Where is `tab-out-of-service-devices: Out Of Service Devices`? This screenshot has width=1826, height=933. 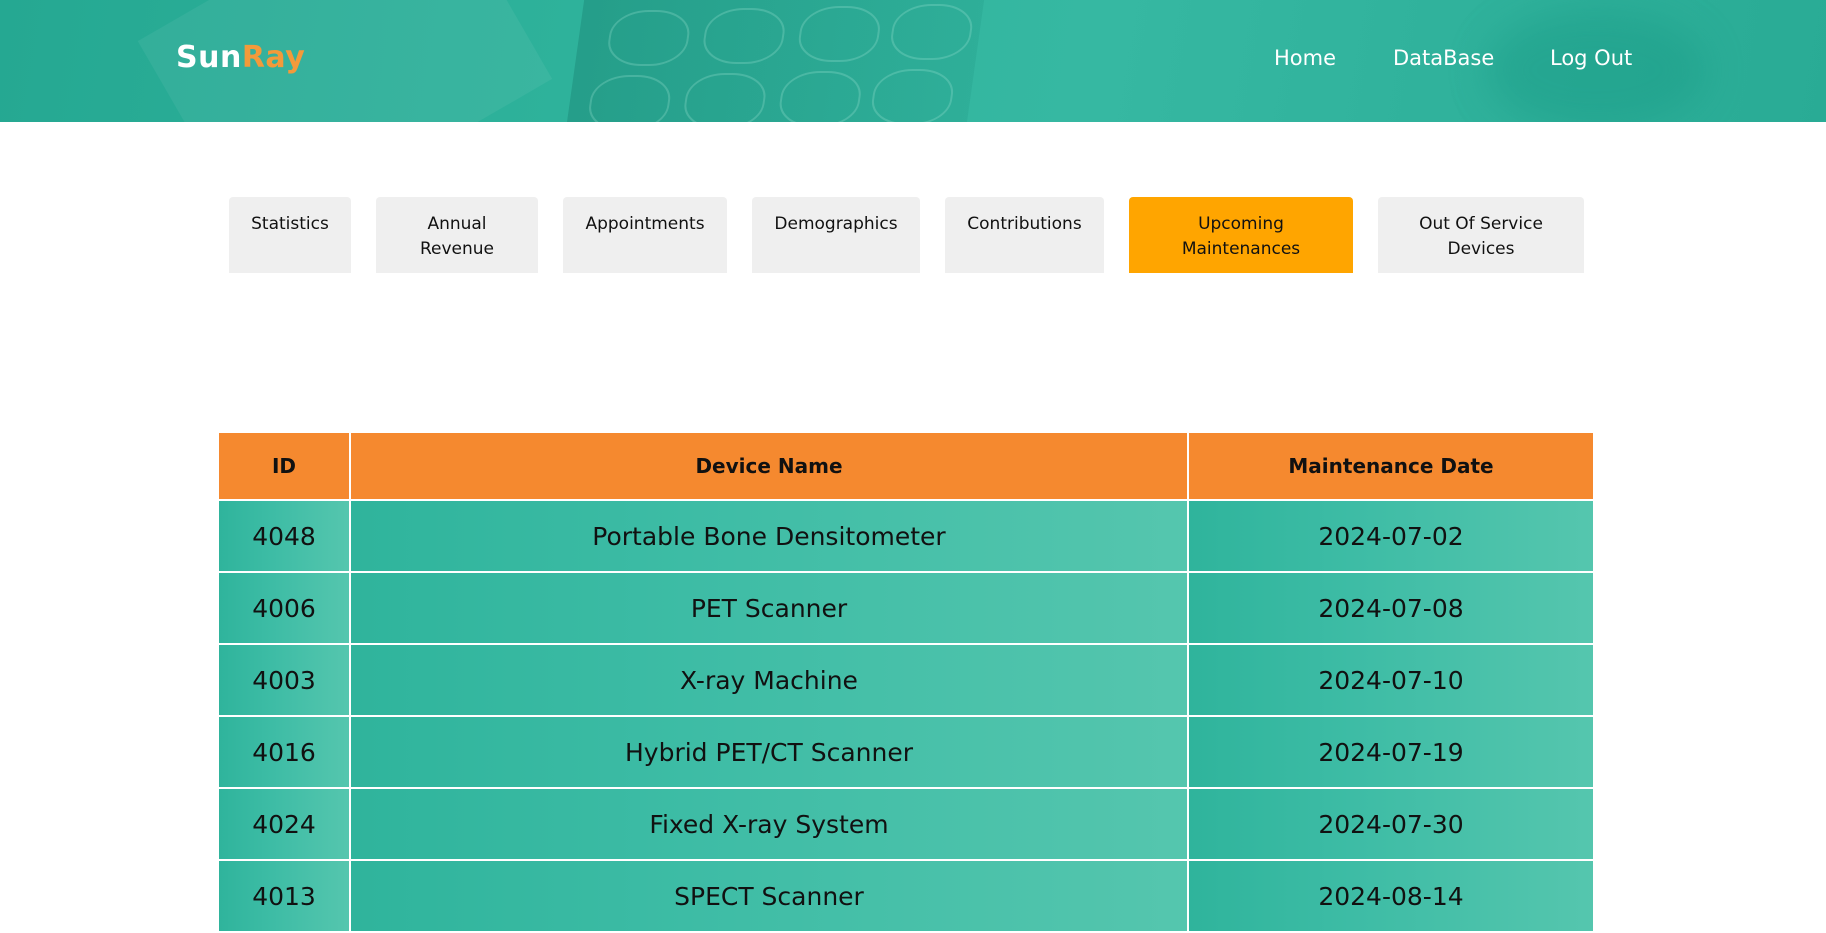
tab-out-of-service-devices: Out Of Service Devices is located at coordinates (1481, 235).